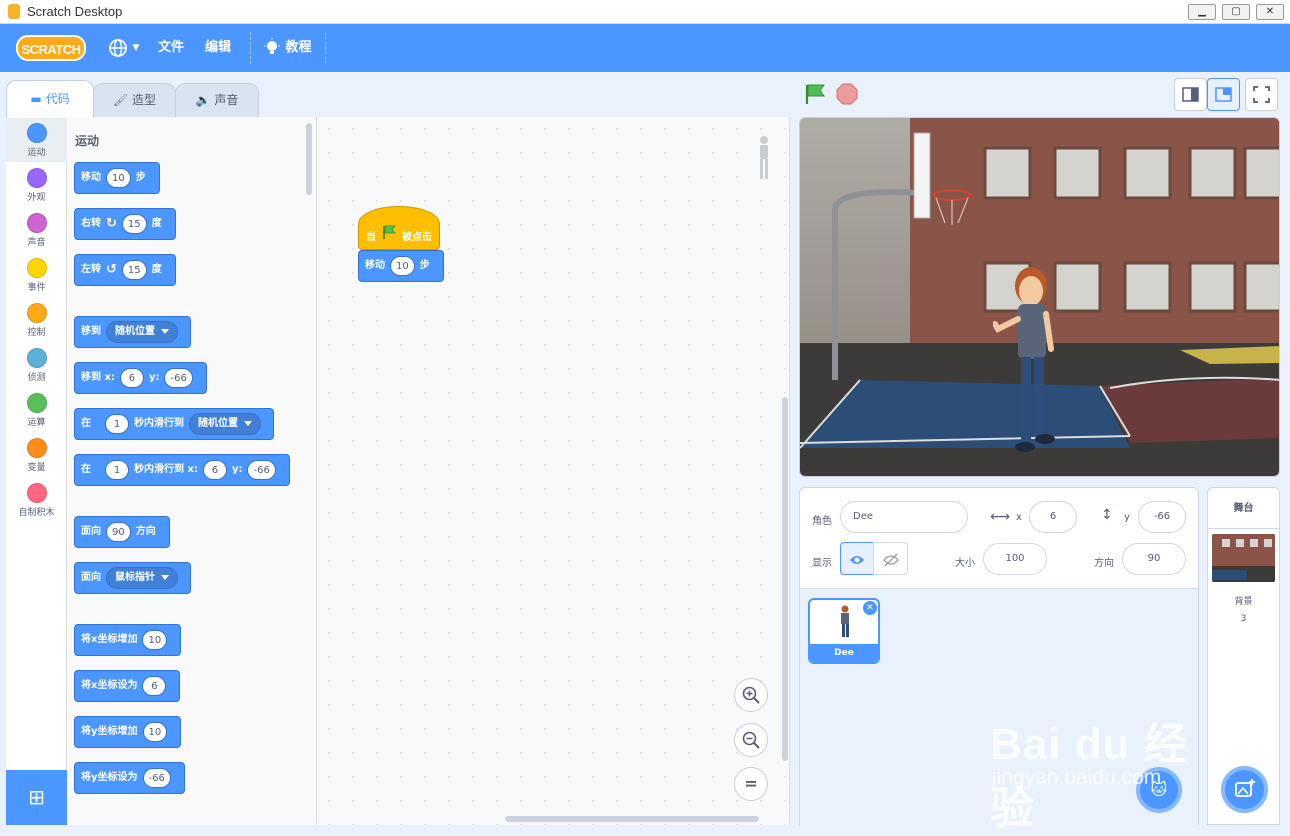  Describe the element at coordinates (174, 424) in the screenshot. I see `block-glide-to: 在 1 秒内滑行到 随机位置` at that location.